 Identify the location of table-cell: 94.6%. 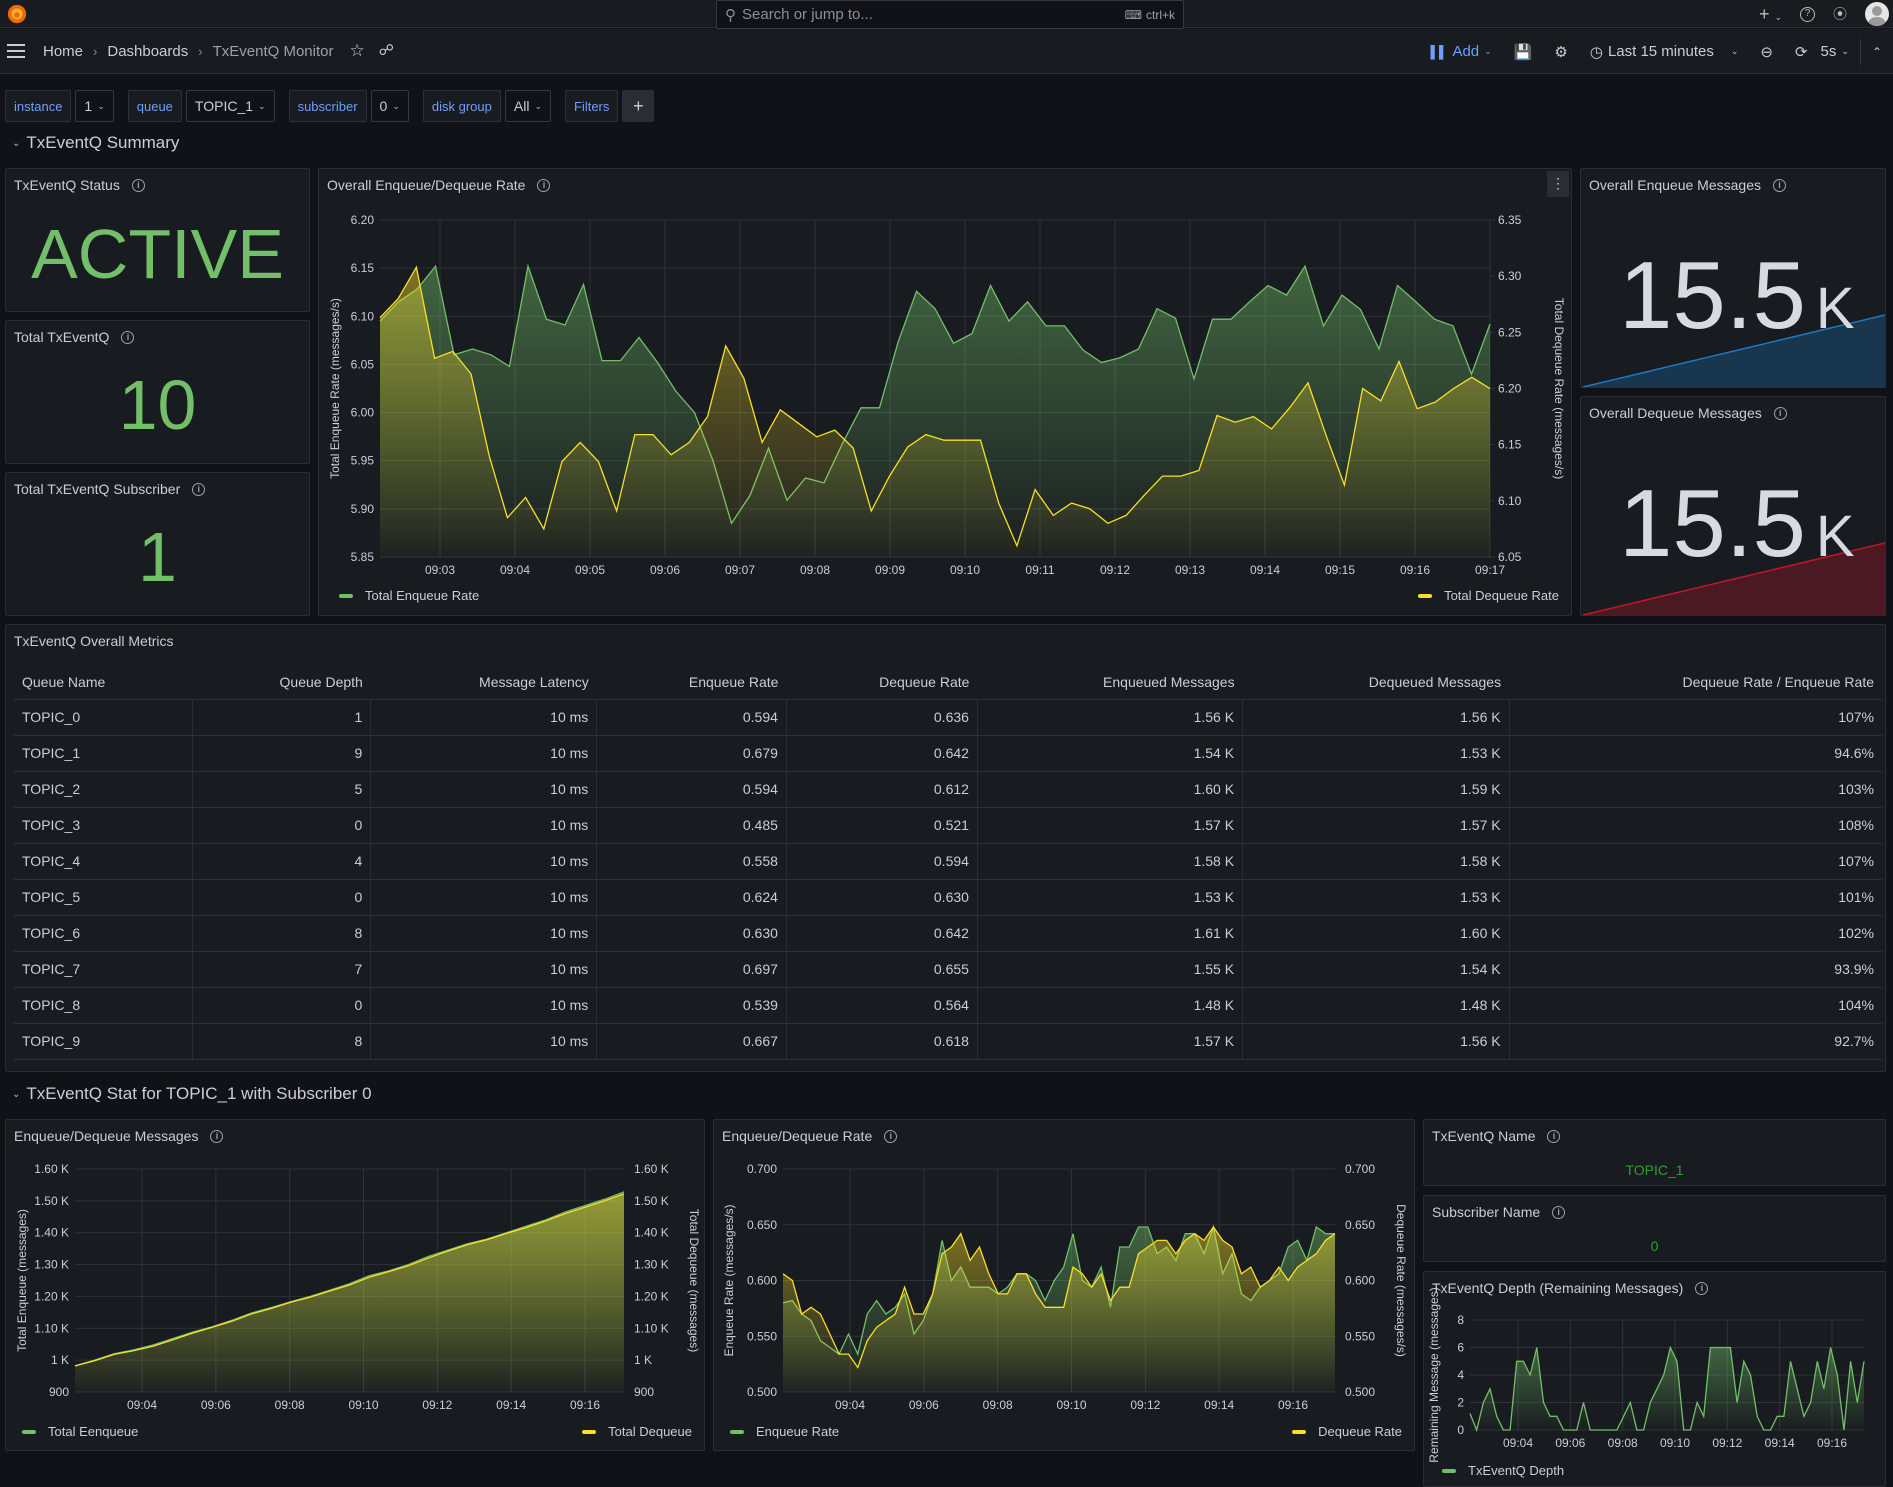
(1695, 753).